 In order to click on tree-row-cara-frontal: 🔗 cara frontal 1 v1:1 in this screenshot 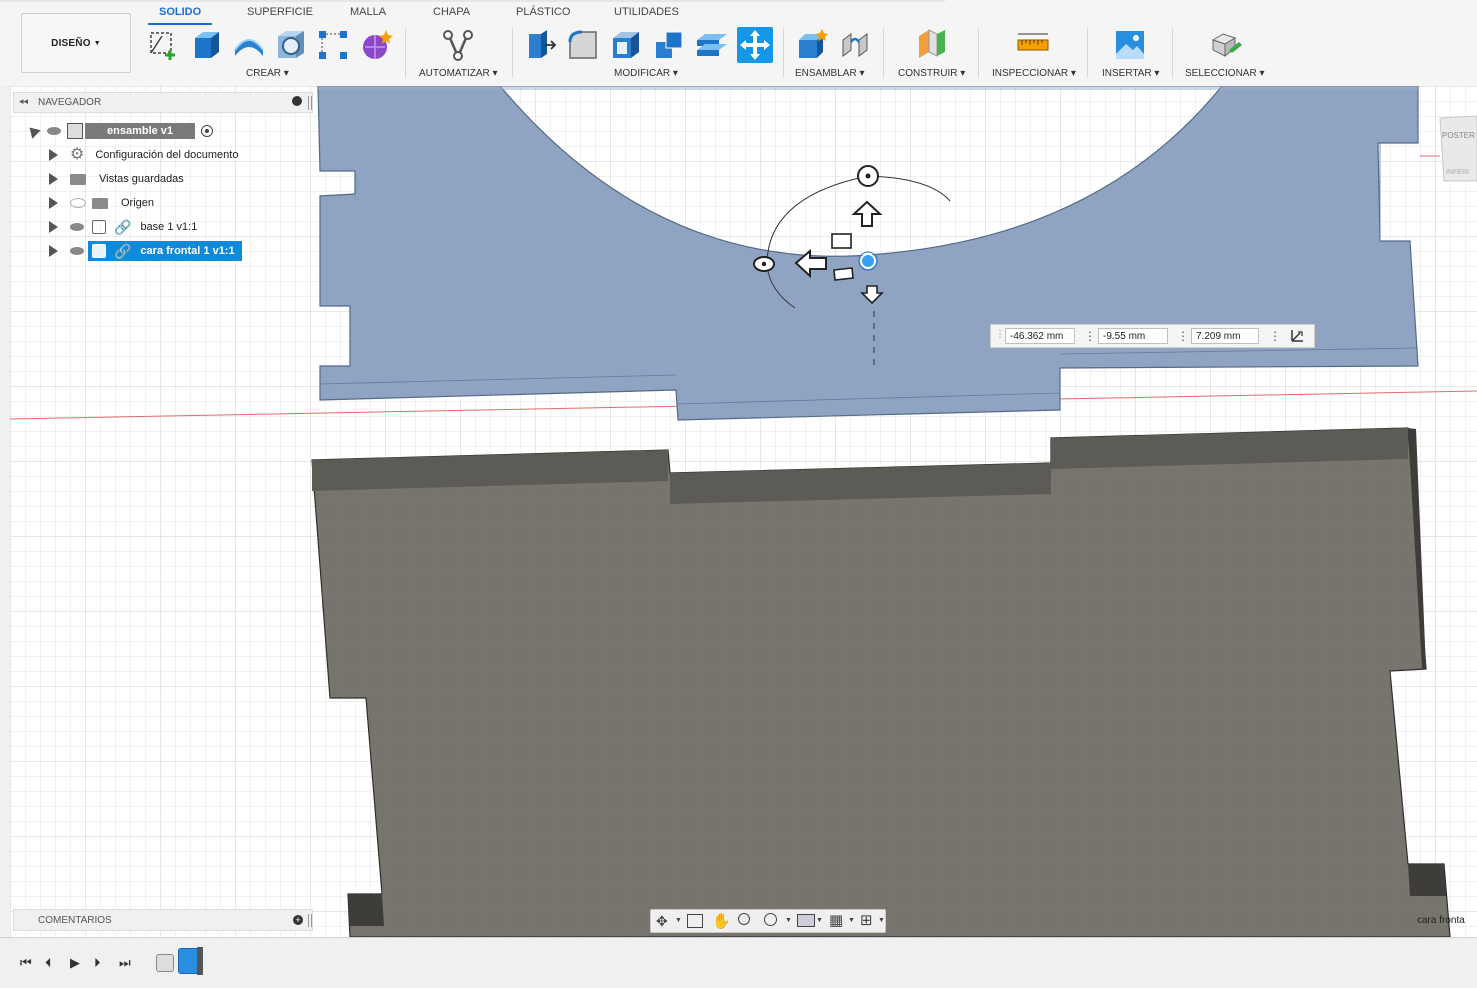, I will do `click(145, 251)`.